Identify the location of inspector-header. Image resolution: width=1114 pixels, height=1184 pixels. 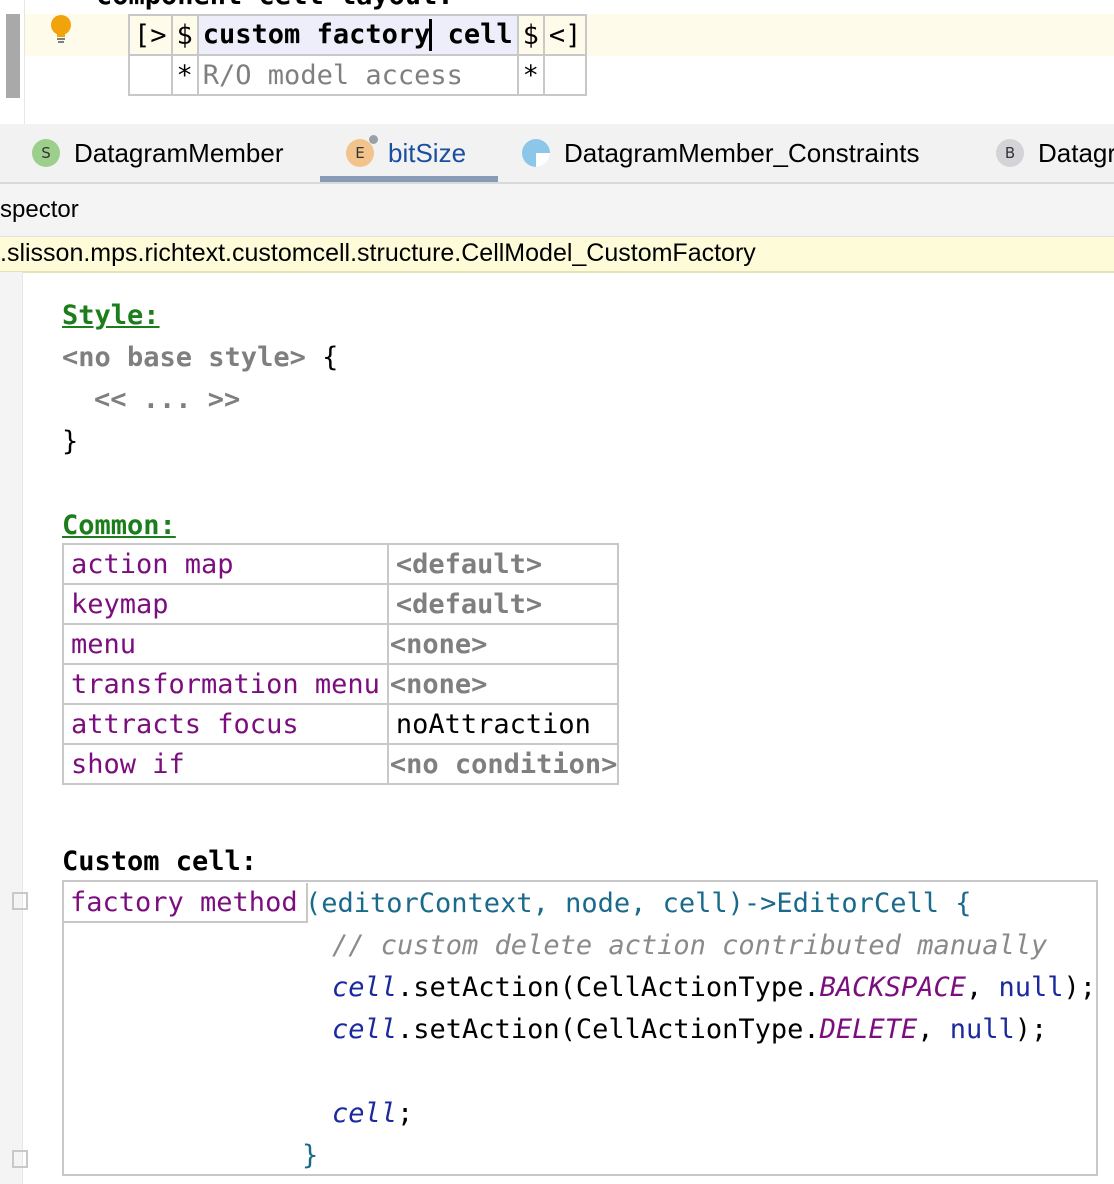
(557, 210).